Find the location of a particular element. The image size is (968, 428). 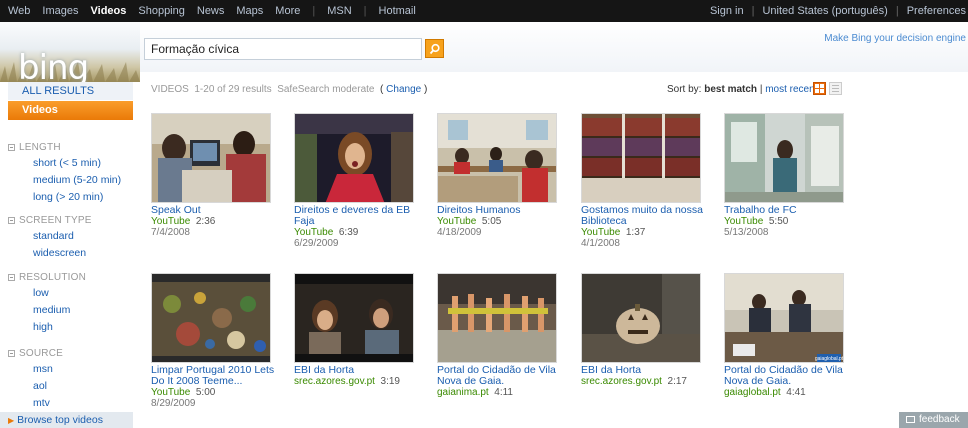

video-duration: 1:37 is located at coordinates (635, 232).